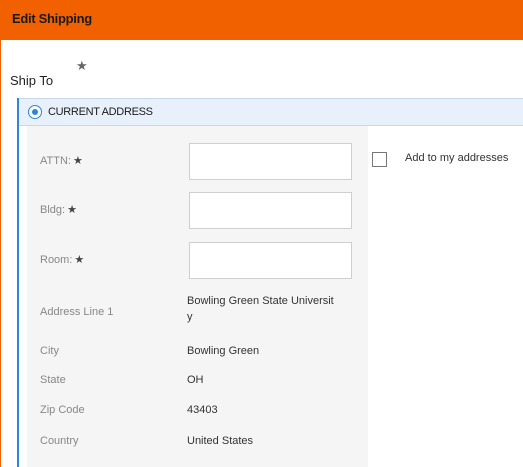  I want to click on dialog-header: Edit Shipping, so click(261, 20).